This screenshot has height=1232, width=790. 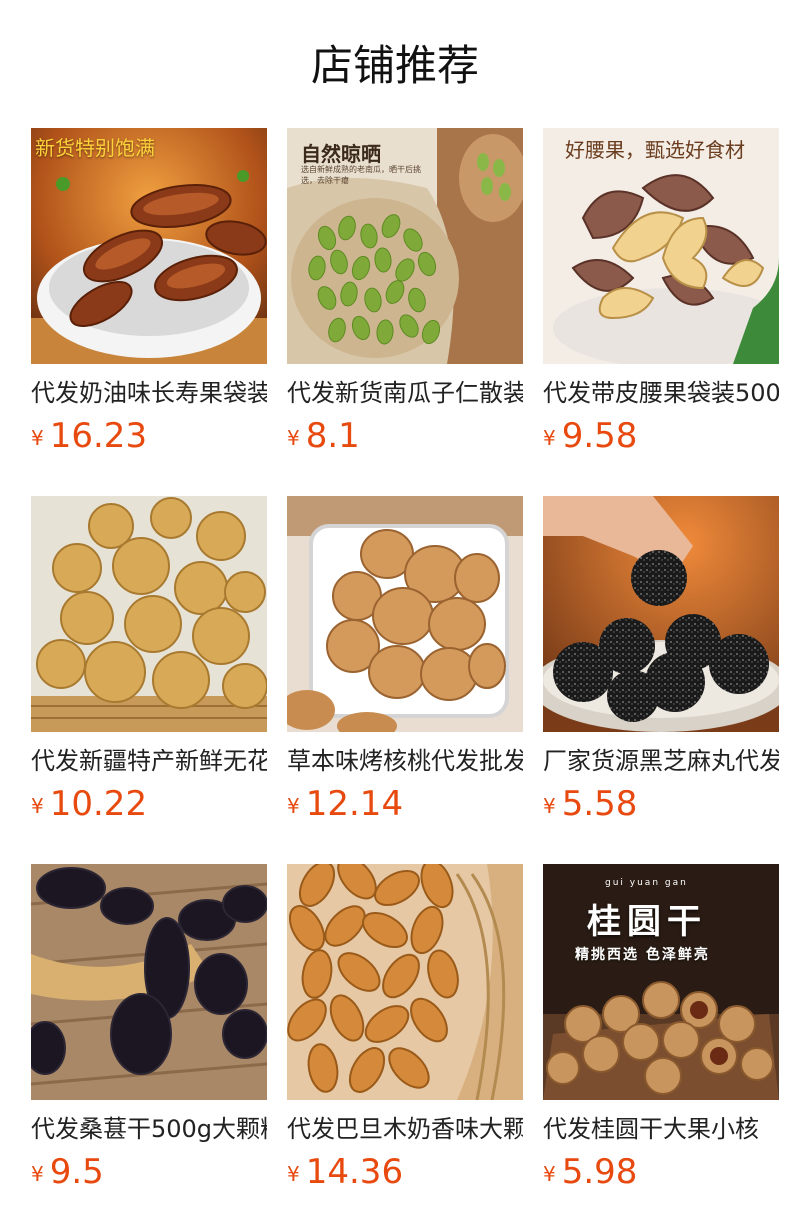 What do you see at coordinates (149, 761) in the screenshot?
I see `product-name: 代发新疆特产新鲜无花果` at bounding box center [149, 761].